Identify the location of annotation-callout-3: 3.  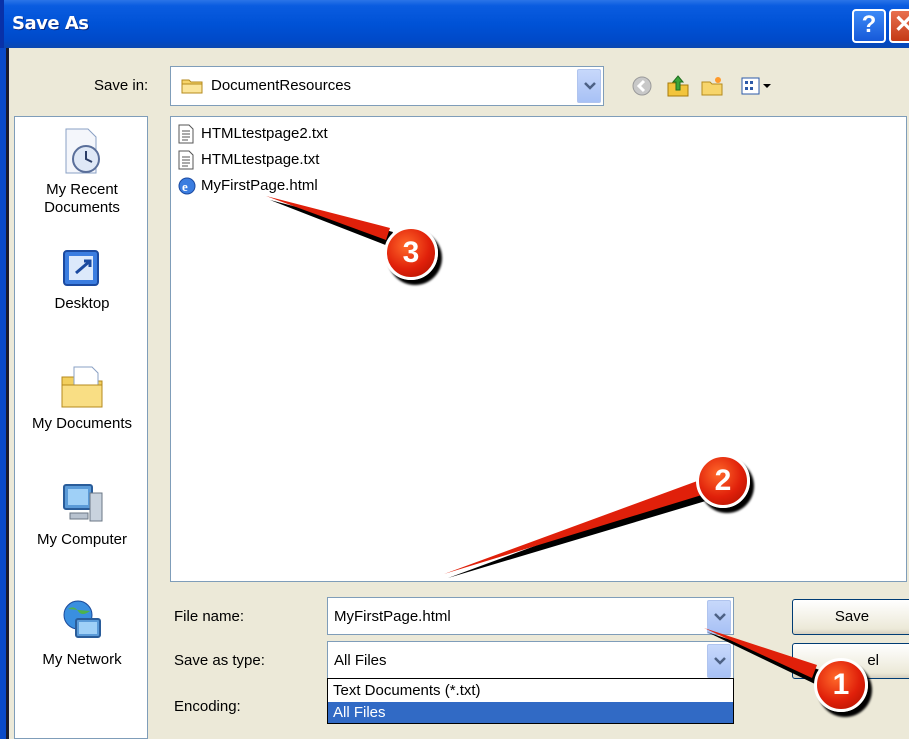
(411, 253).